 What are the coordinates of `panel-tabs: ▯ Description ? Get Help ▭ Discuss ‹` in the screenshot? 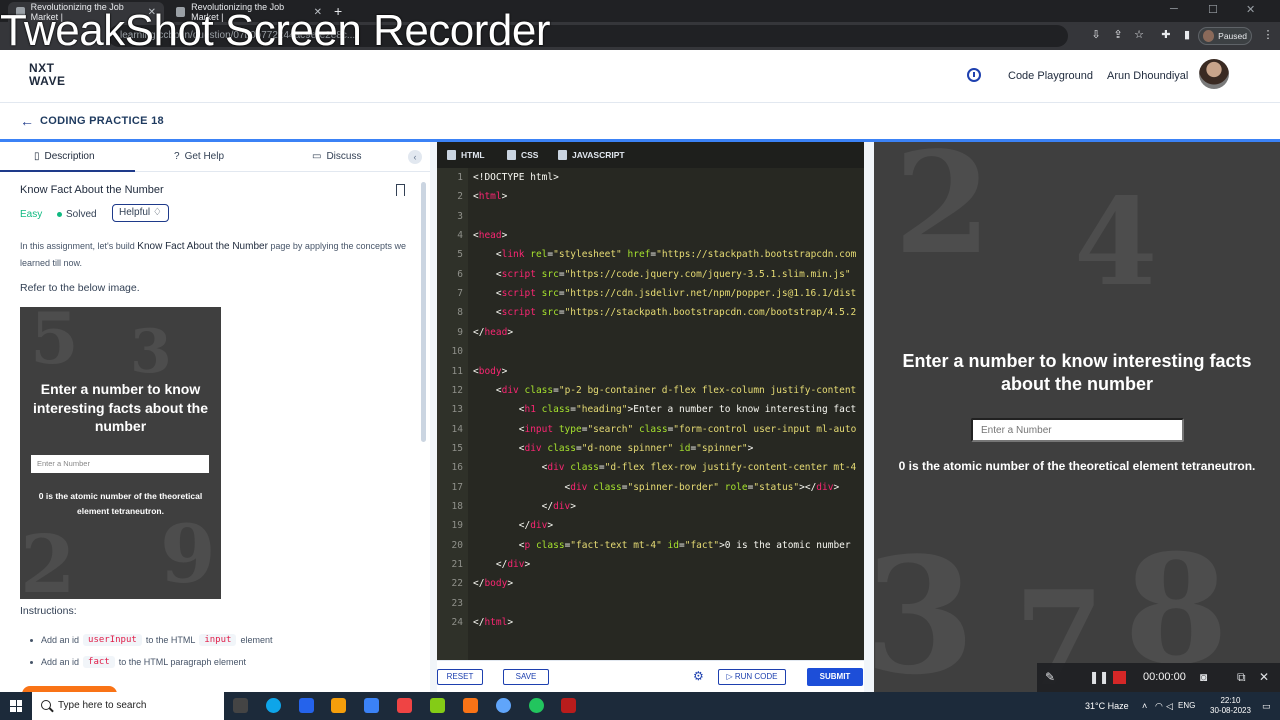 It's located at (215, 157).